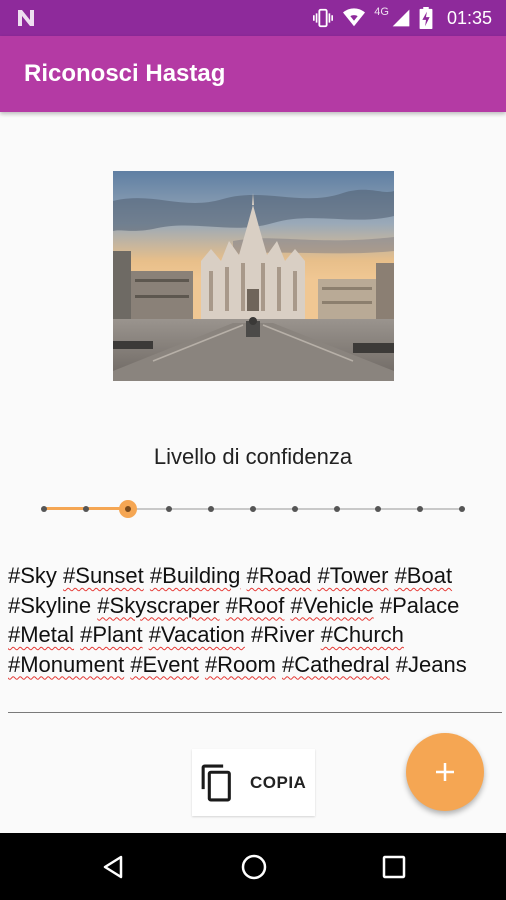 The height and width of the screenshot is (900, 506). Describe the element at coordinates (125, 73) in the screenshot. I see `app-title: Riconosci Hastag` at that location.